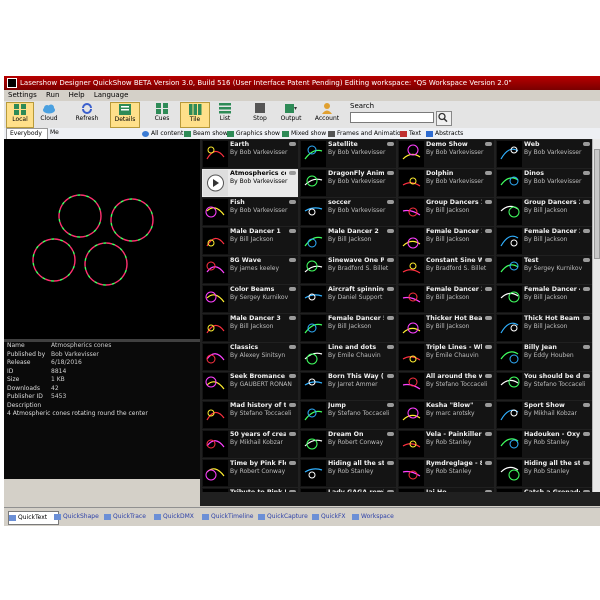 This screenshot has height=600, width=600. Describe the element at coordinates (131, 517) in the screenshot. I see `tab-quicktrace: QuickTrace` at that location.